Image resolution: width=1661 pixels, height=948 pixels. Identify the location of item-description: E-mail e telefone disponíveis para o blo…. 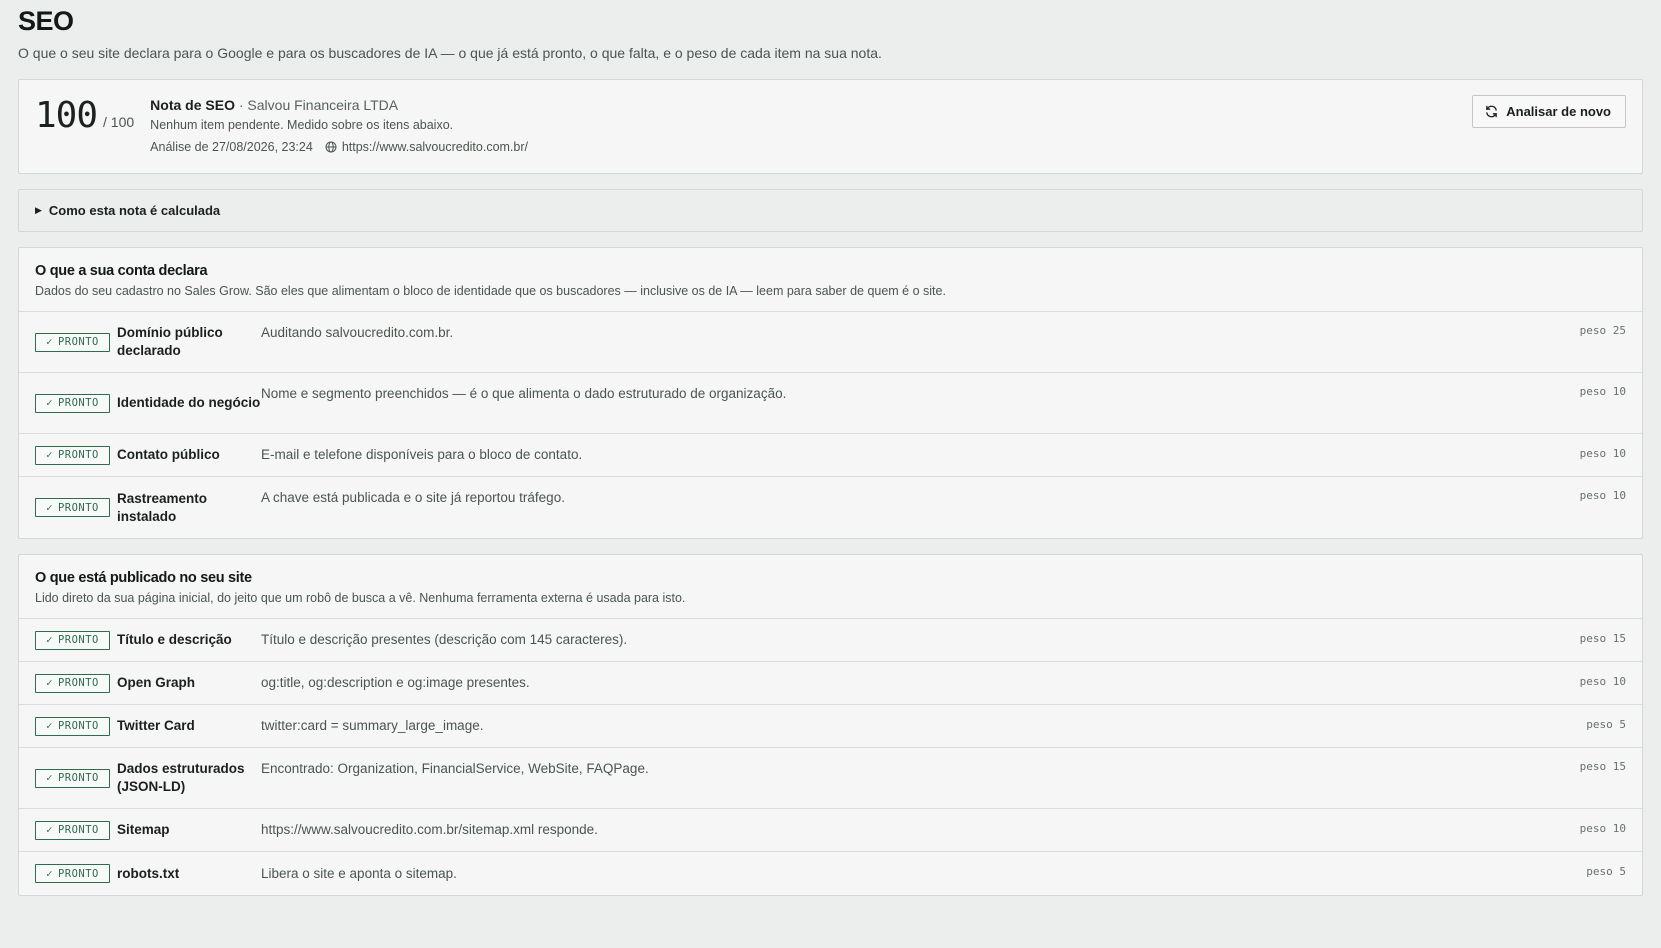
(422, 454).